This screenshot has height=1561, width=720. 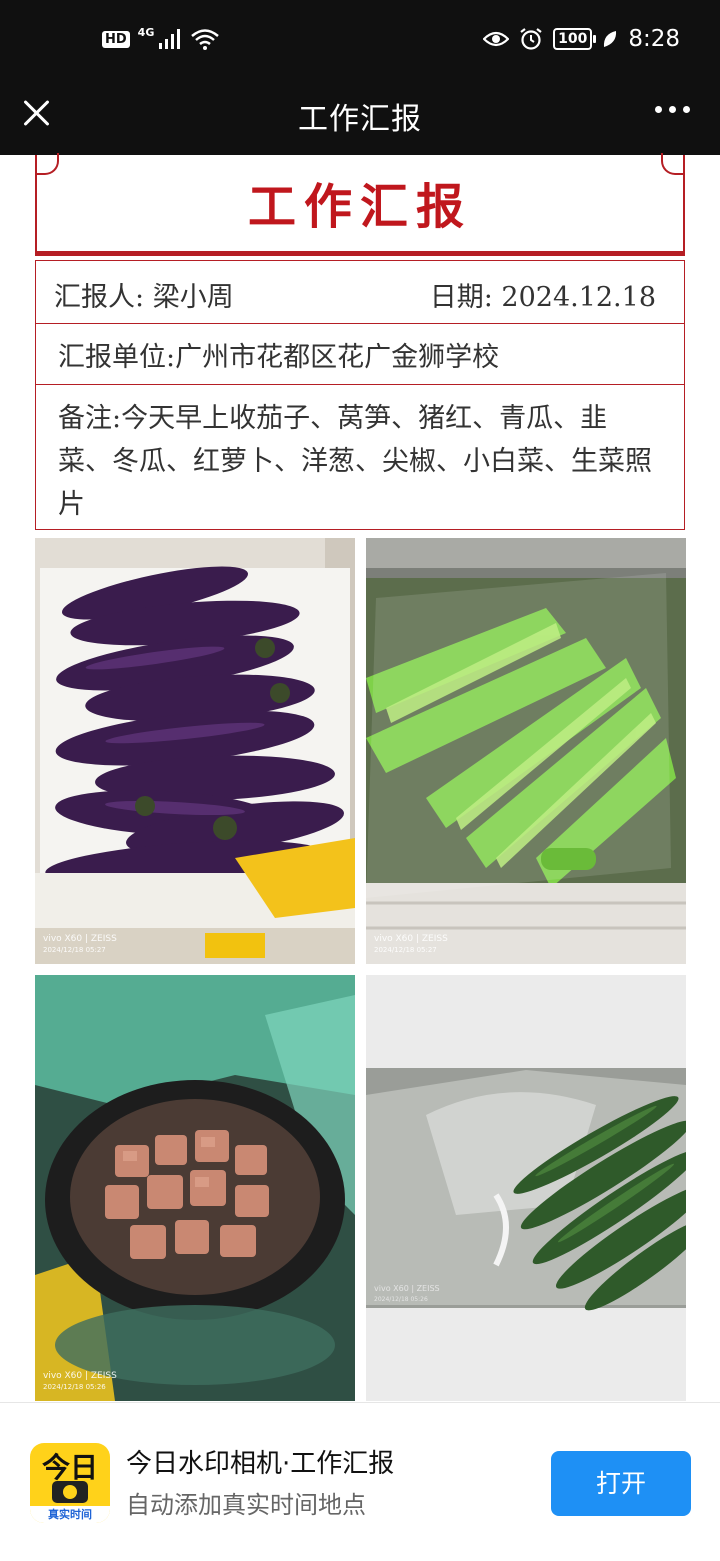 What do you see at coordinates (531, 39) in the screenshot?
I see `alarm-icon` at bounding box center [531, 39].